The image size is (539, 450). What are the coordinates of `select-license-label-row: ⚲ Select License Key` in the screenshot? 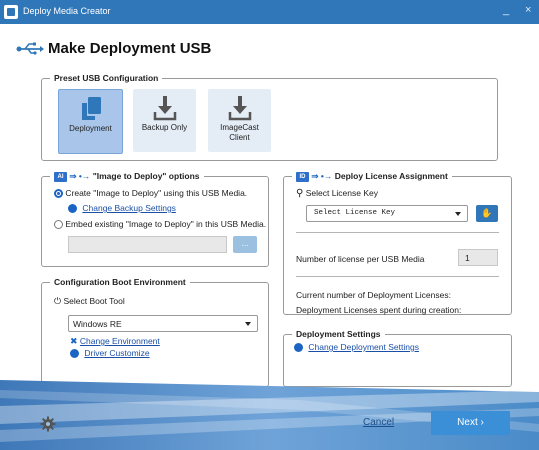 It's located at (337, 193).